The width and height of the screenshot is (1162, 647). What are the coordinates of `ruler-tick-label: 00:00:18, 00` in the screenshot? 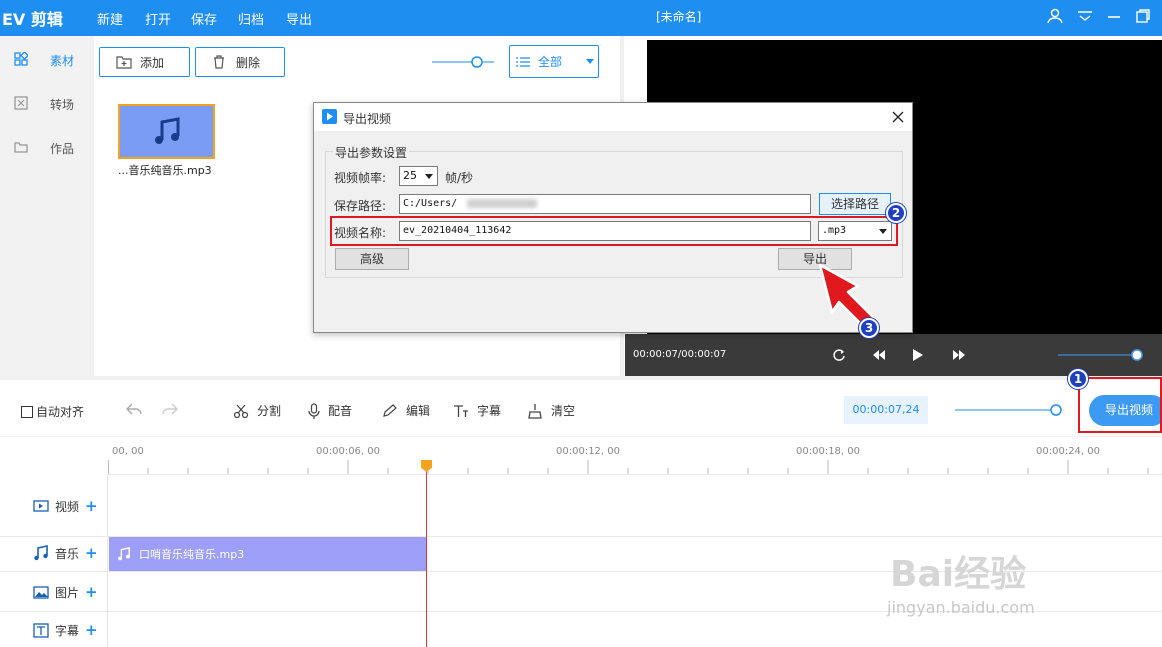 It's located at (828, 451).